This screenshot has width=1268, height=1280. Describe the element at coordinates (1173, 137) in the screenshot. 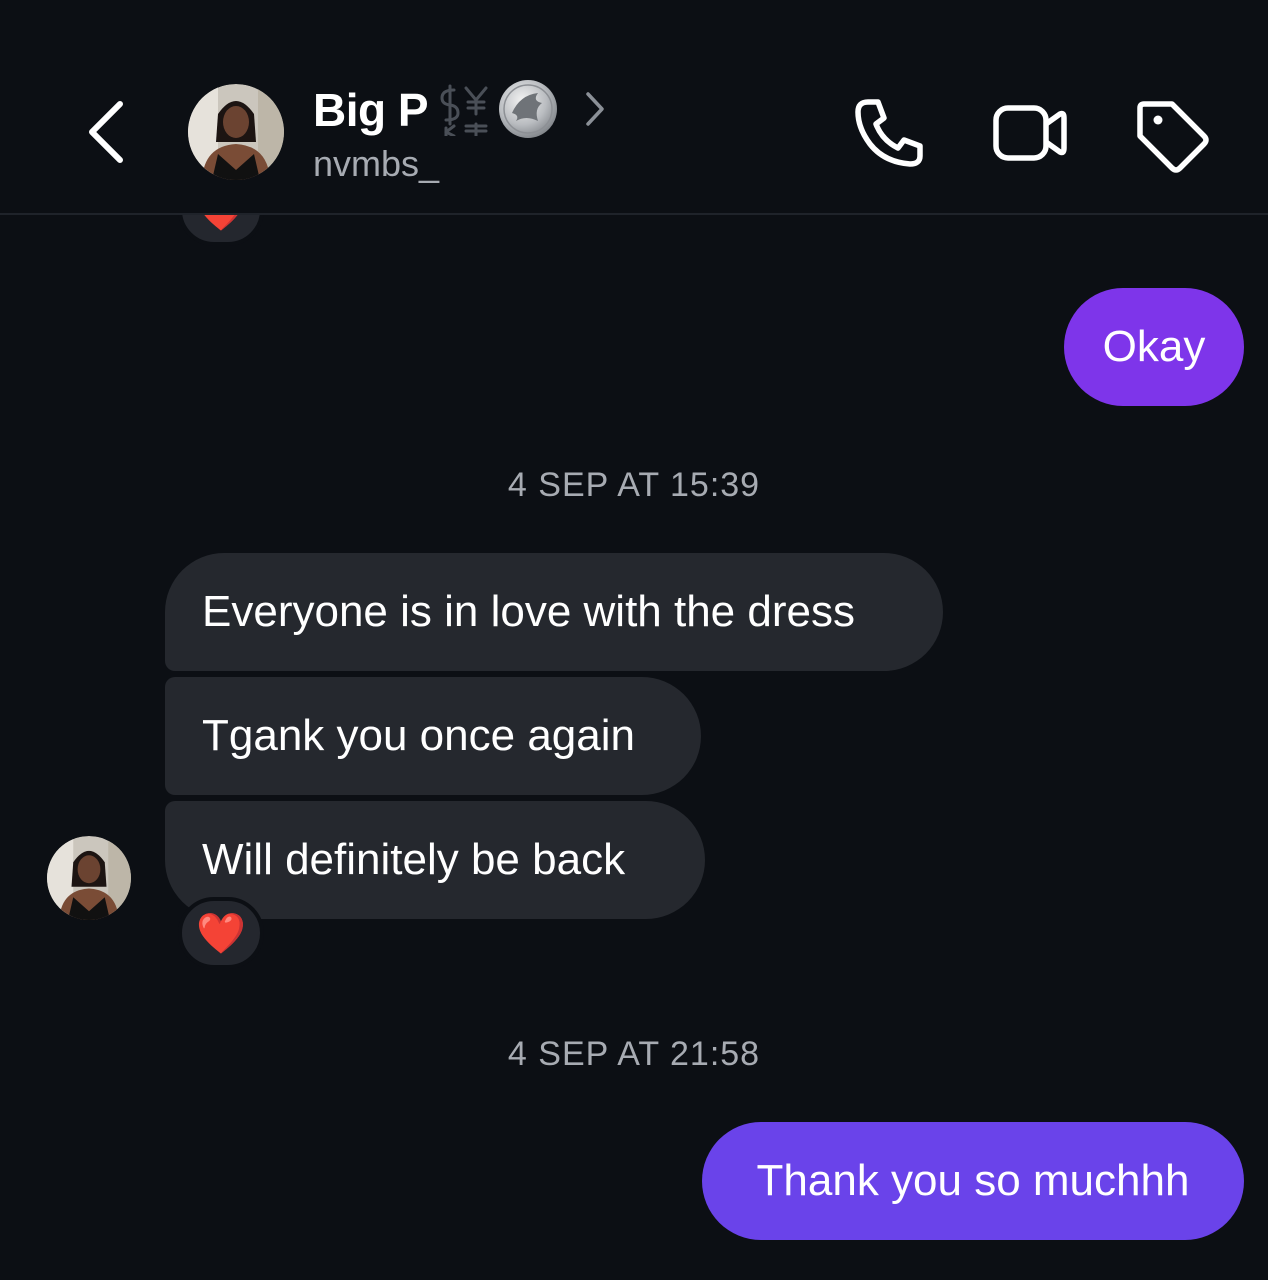

I see `tag-icon` at that location.